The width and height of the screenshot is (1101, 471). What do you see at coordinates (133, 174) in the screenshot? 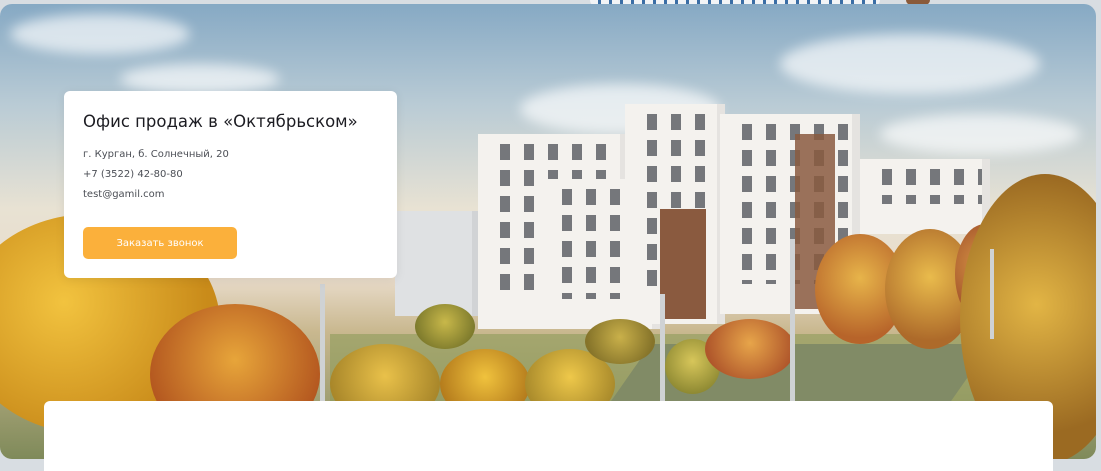
I see `office-phone: +7 (3522) 42-80-80` at bounding box center [133, 174].